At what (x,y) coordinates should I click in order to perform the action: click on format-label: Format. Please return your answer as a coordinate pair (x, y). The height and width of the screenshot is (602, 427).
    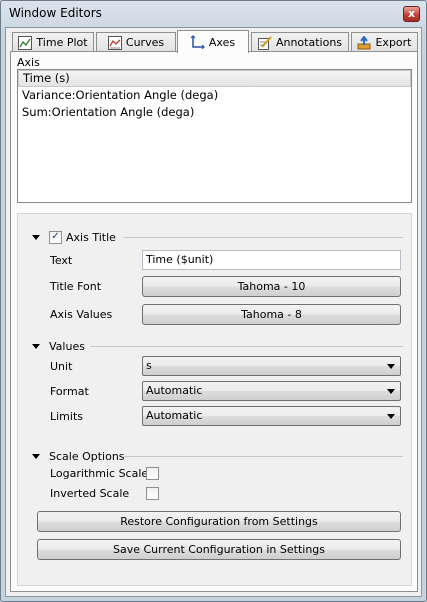
    Looking at the image, I should click on (69, 391).